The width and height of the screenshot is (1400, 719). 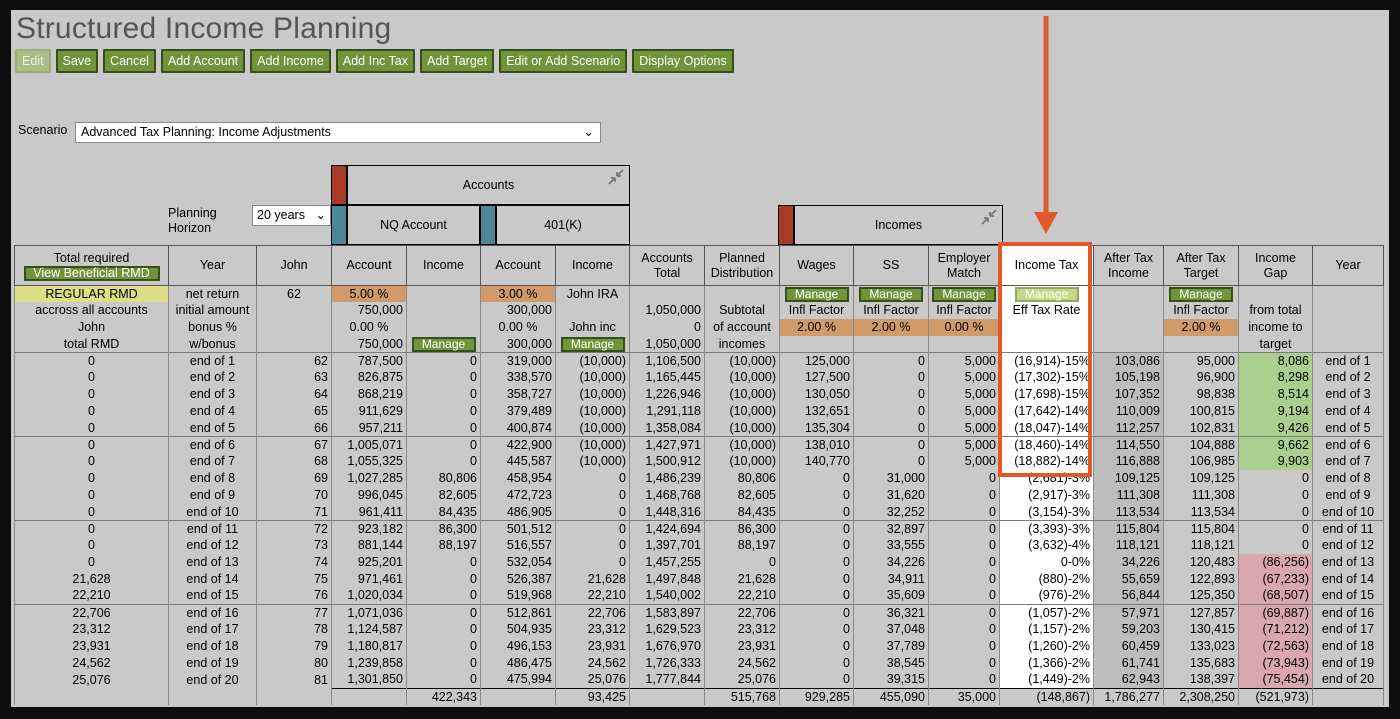 I want to click on target-infl-input: 2.00 %, so click(x=1201, y=327).